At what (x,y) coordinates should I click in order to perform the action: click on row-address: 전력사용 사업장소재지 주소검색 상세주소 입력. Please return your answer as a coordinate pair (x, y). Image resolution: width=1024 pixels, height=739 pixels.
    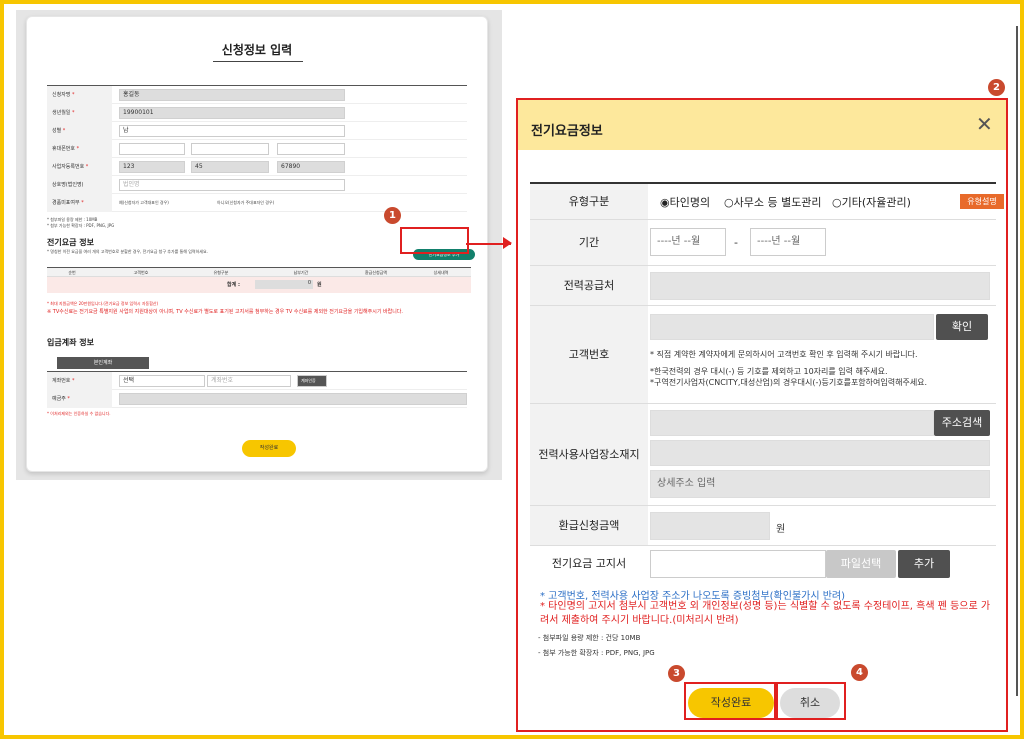
    Looking at the image, I should click on (763, 455).